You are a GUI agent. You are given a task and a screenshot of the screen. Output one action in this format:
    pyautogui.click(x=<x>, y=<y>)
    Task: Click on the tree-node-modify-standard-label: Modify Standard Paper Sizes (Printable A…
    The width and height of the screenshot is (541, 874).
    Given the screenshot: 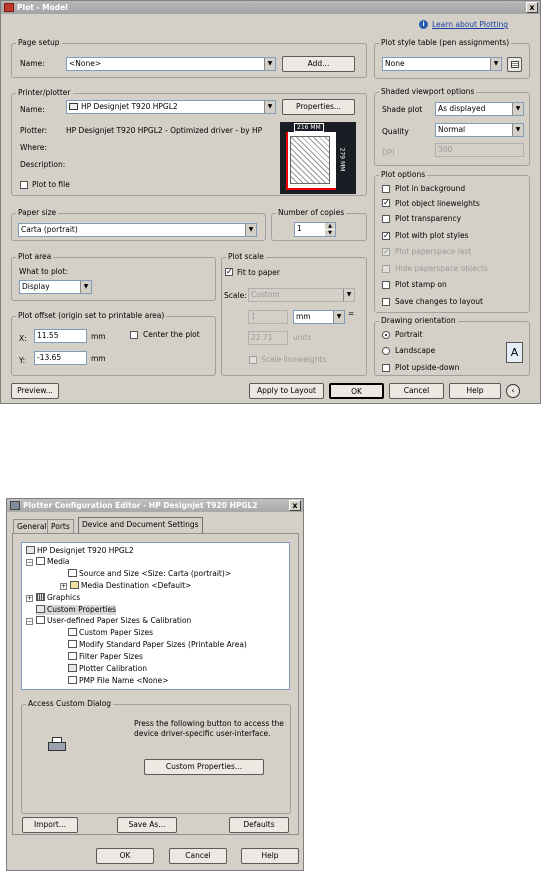 What is the action you would take?
    pyautogui.click(x=163, y=644)
    